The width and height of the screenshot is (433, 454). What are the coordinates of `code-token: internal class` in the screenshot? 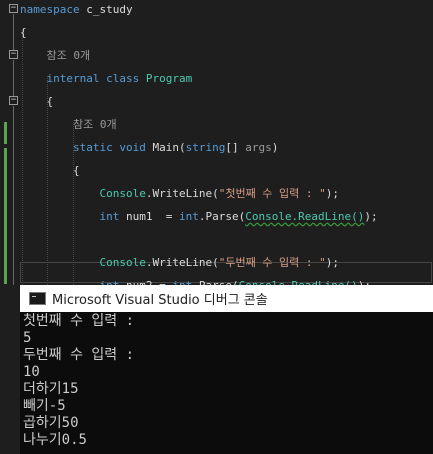 It's located at (83, 78).